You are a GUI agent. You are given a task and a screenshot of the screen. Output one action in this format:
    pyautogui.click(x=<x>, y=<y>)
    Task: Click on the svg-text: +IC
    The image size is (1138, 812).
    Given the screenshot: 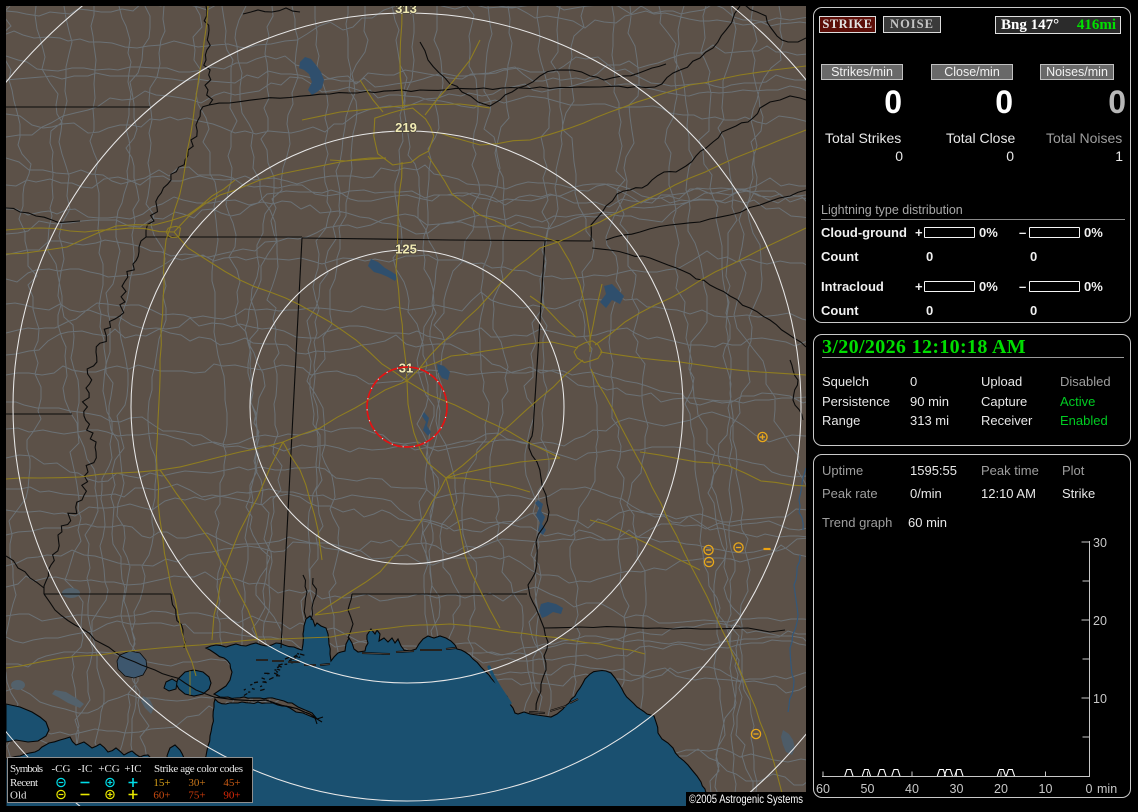 What is the action you would take?
    pyautogui.click(x=132, y=769)
    